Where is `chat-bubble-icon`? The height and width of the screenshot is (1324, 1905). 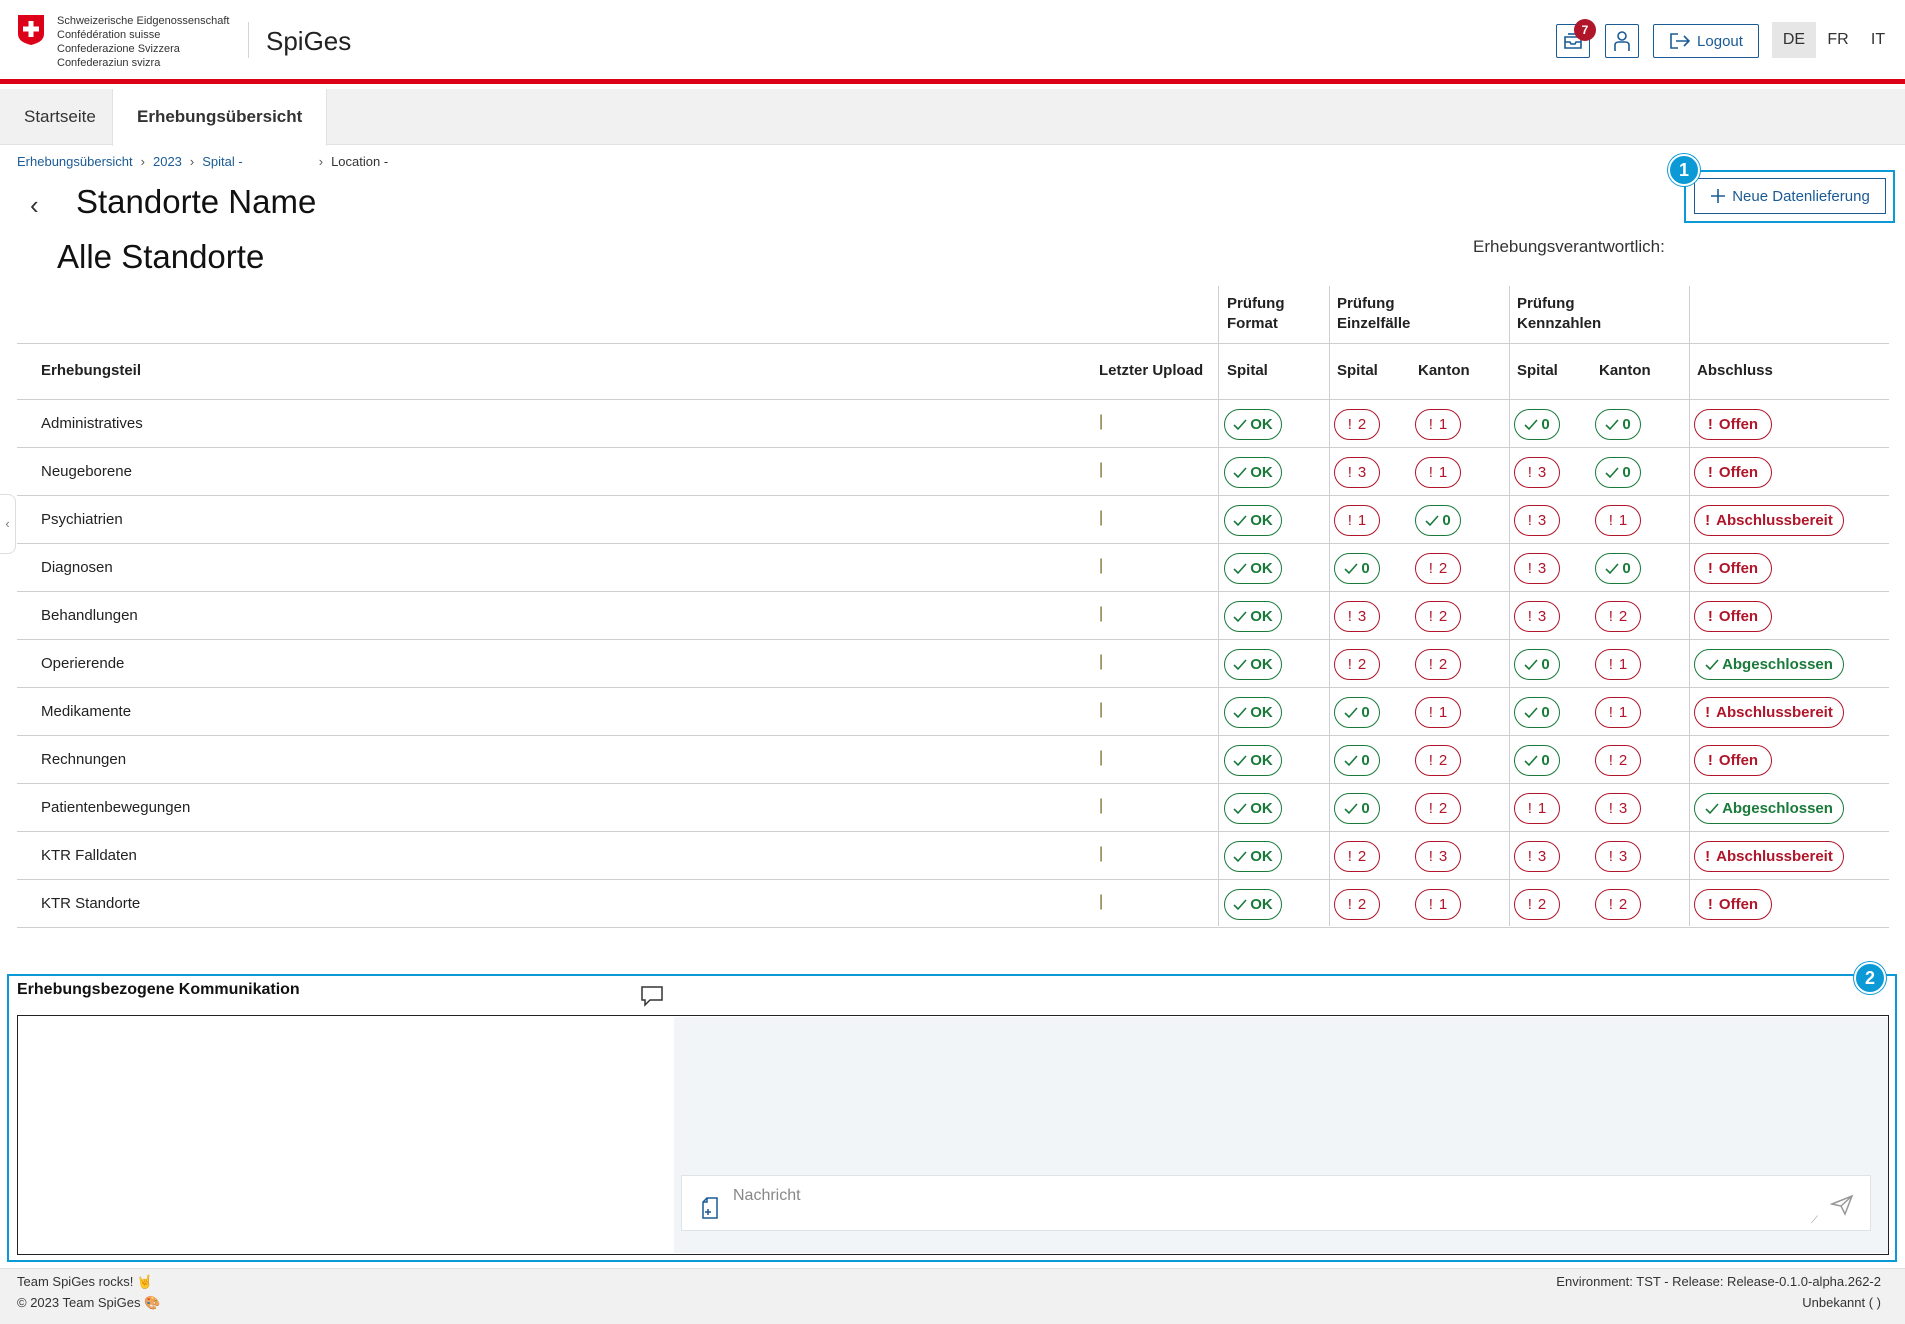 chat-bubble-icon is located at coordinates (652, 996).